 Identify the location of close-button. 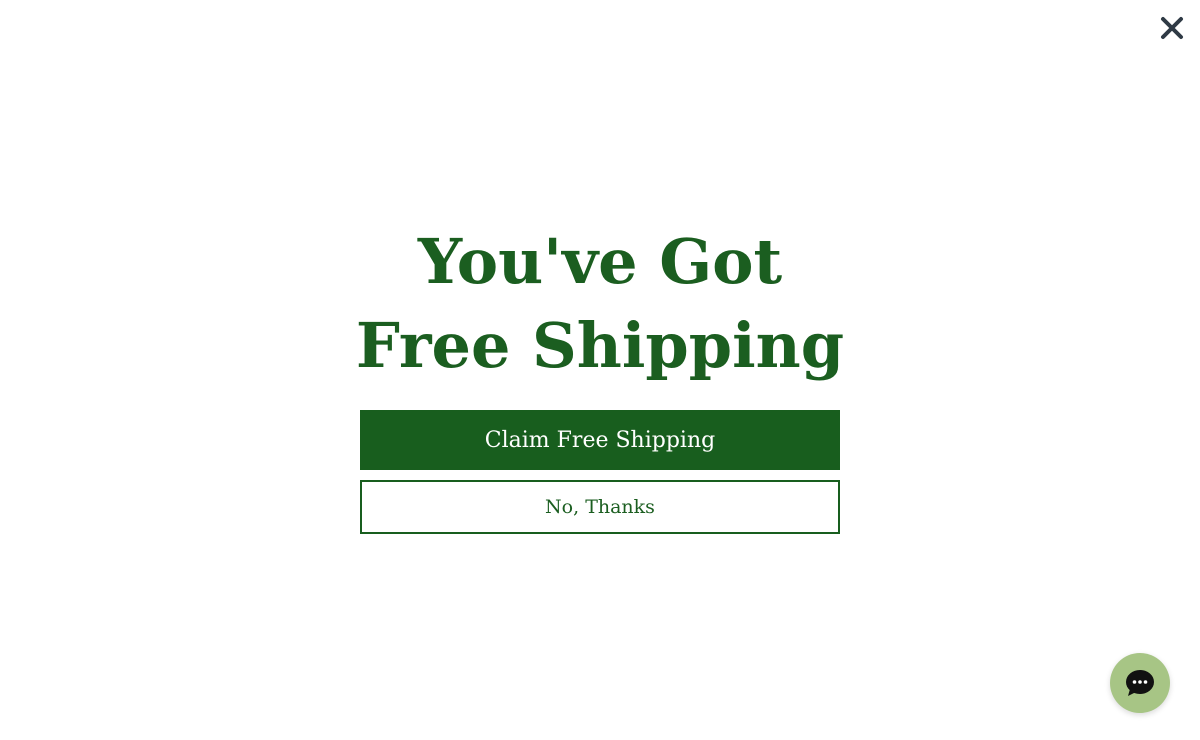
(1172, 28).